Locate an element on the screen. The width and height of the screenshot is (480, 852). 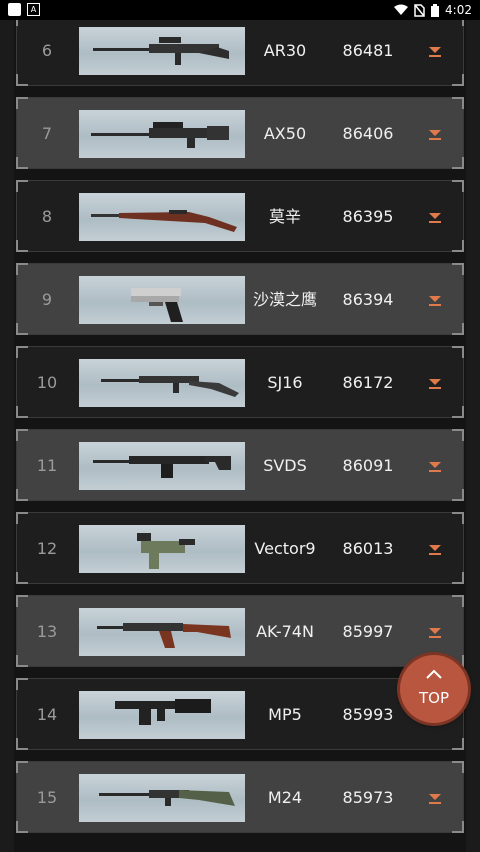
weapon-row: 15 M24 85973 is located at coordinates (240, 797).